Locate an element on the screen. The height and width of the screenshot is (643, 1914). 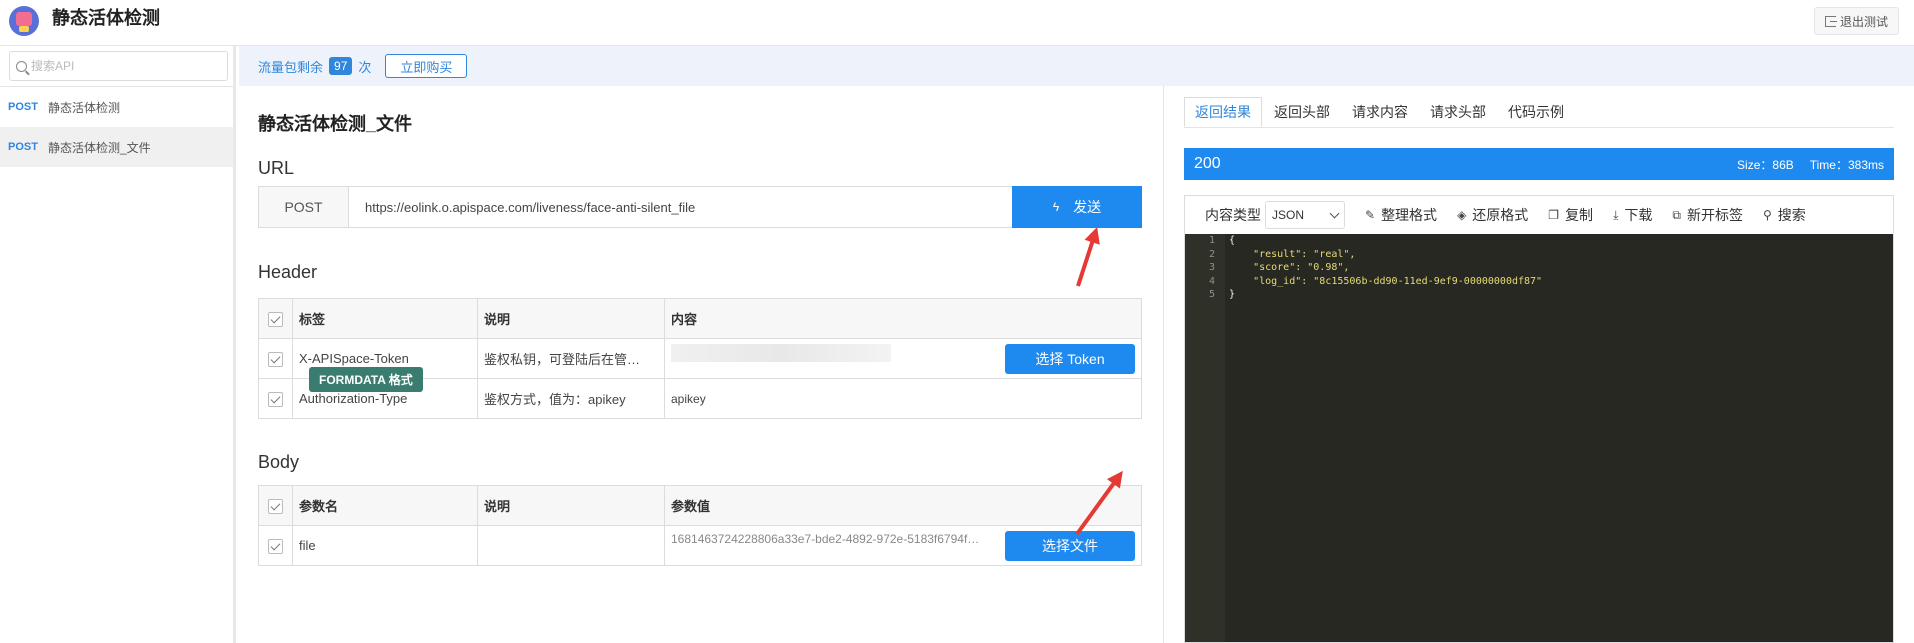
column-header: 参数名 is located at coordinates (385, 505).